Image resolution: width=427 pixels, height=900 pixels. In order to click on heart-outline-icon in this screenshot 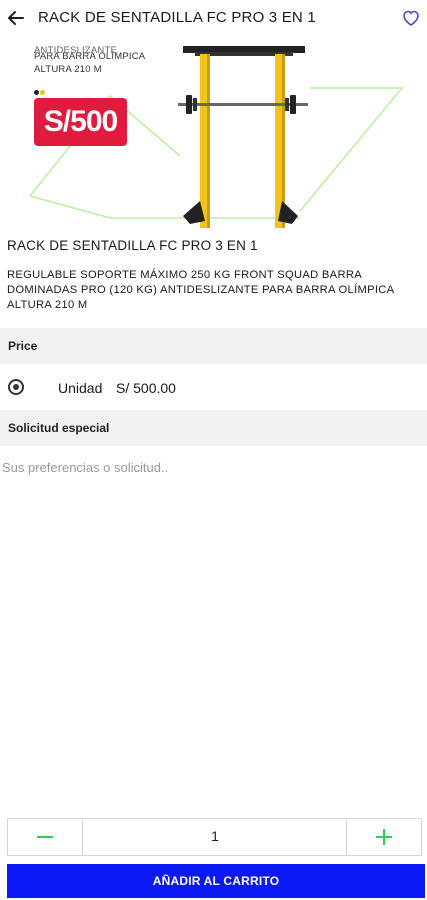, I will do `click(411, 18)`.